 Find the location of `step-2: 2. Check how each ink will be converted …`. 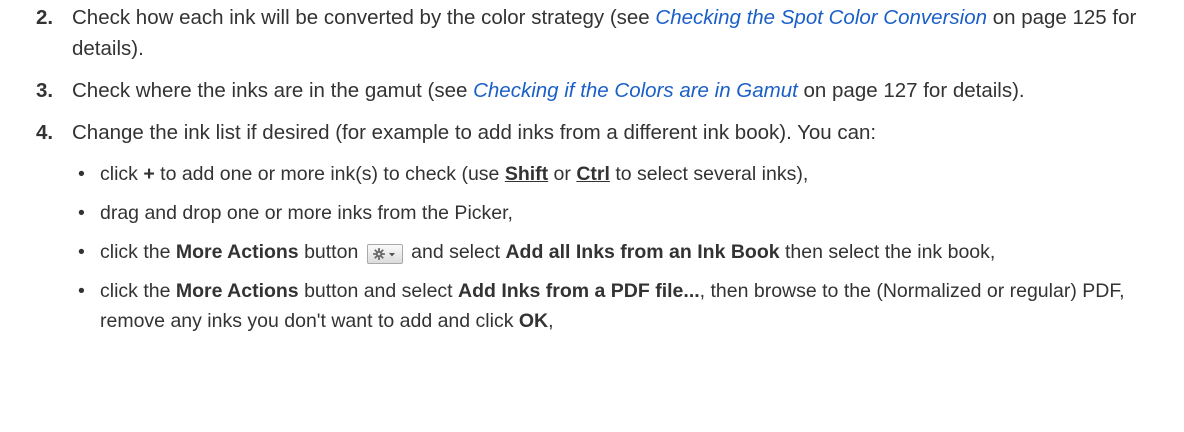

step-2: 2. Check how each ink will be converted … is located at coordinates (587, 33).